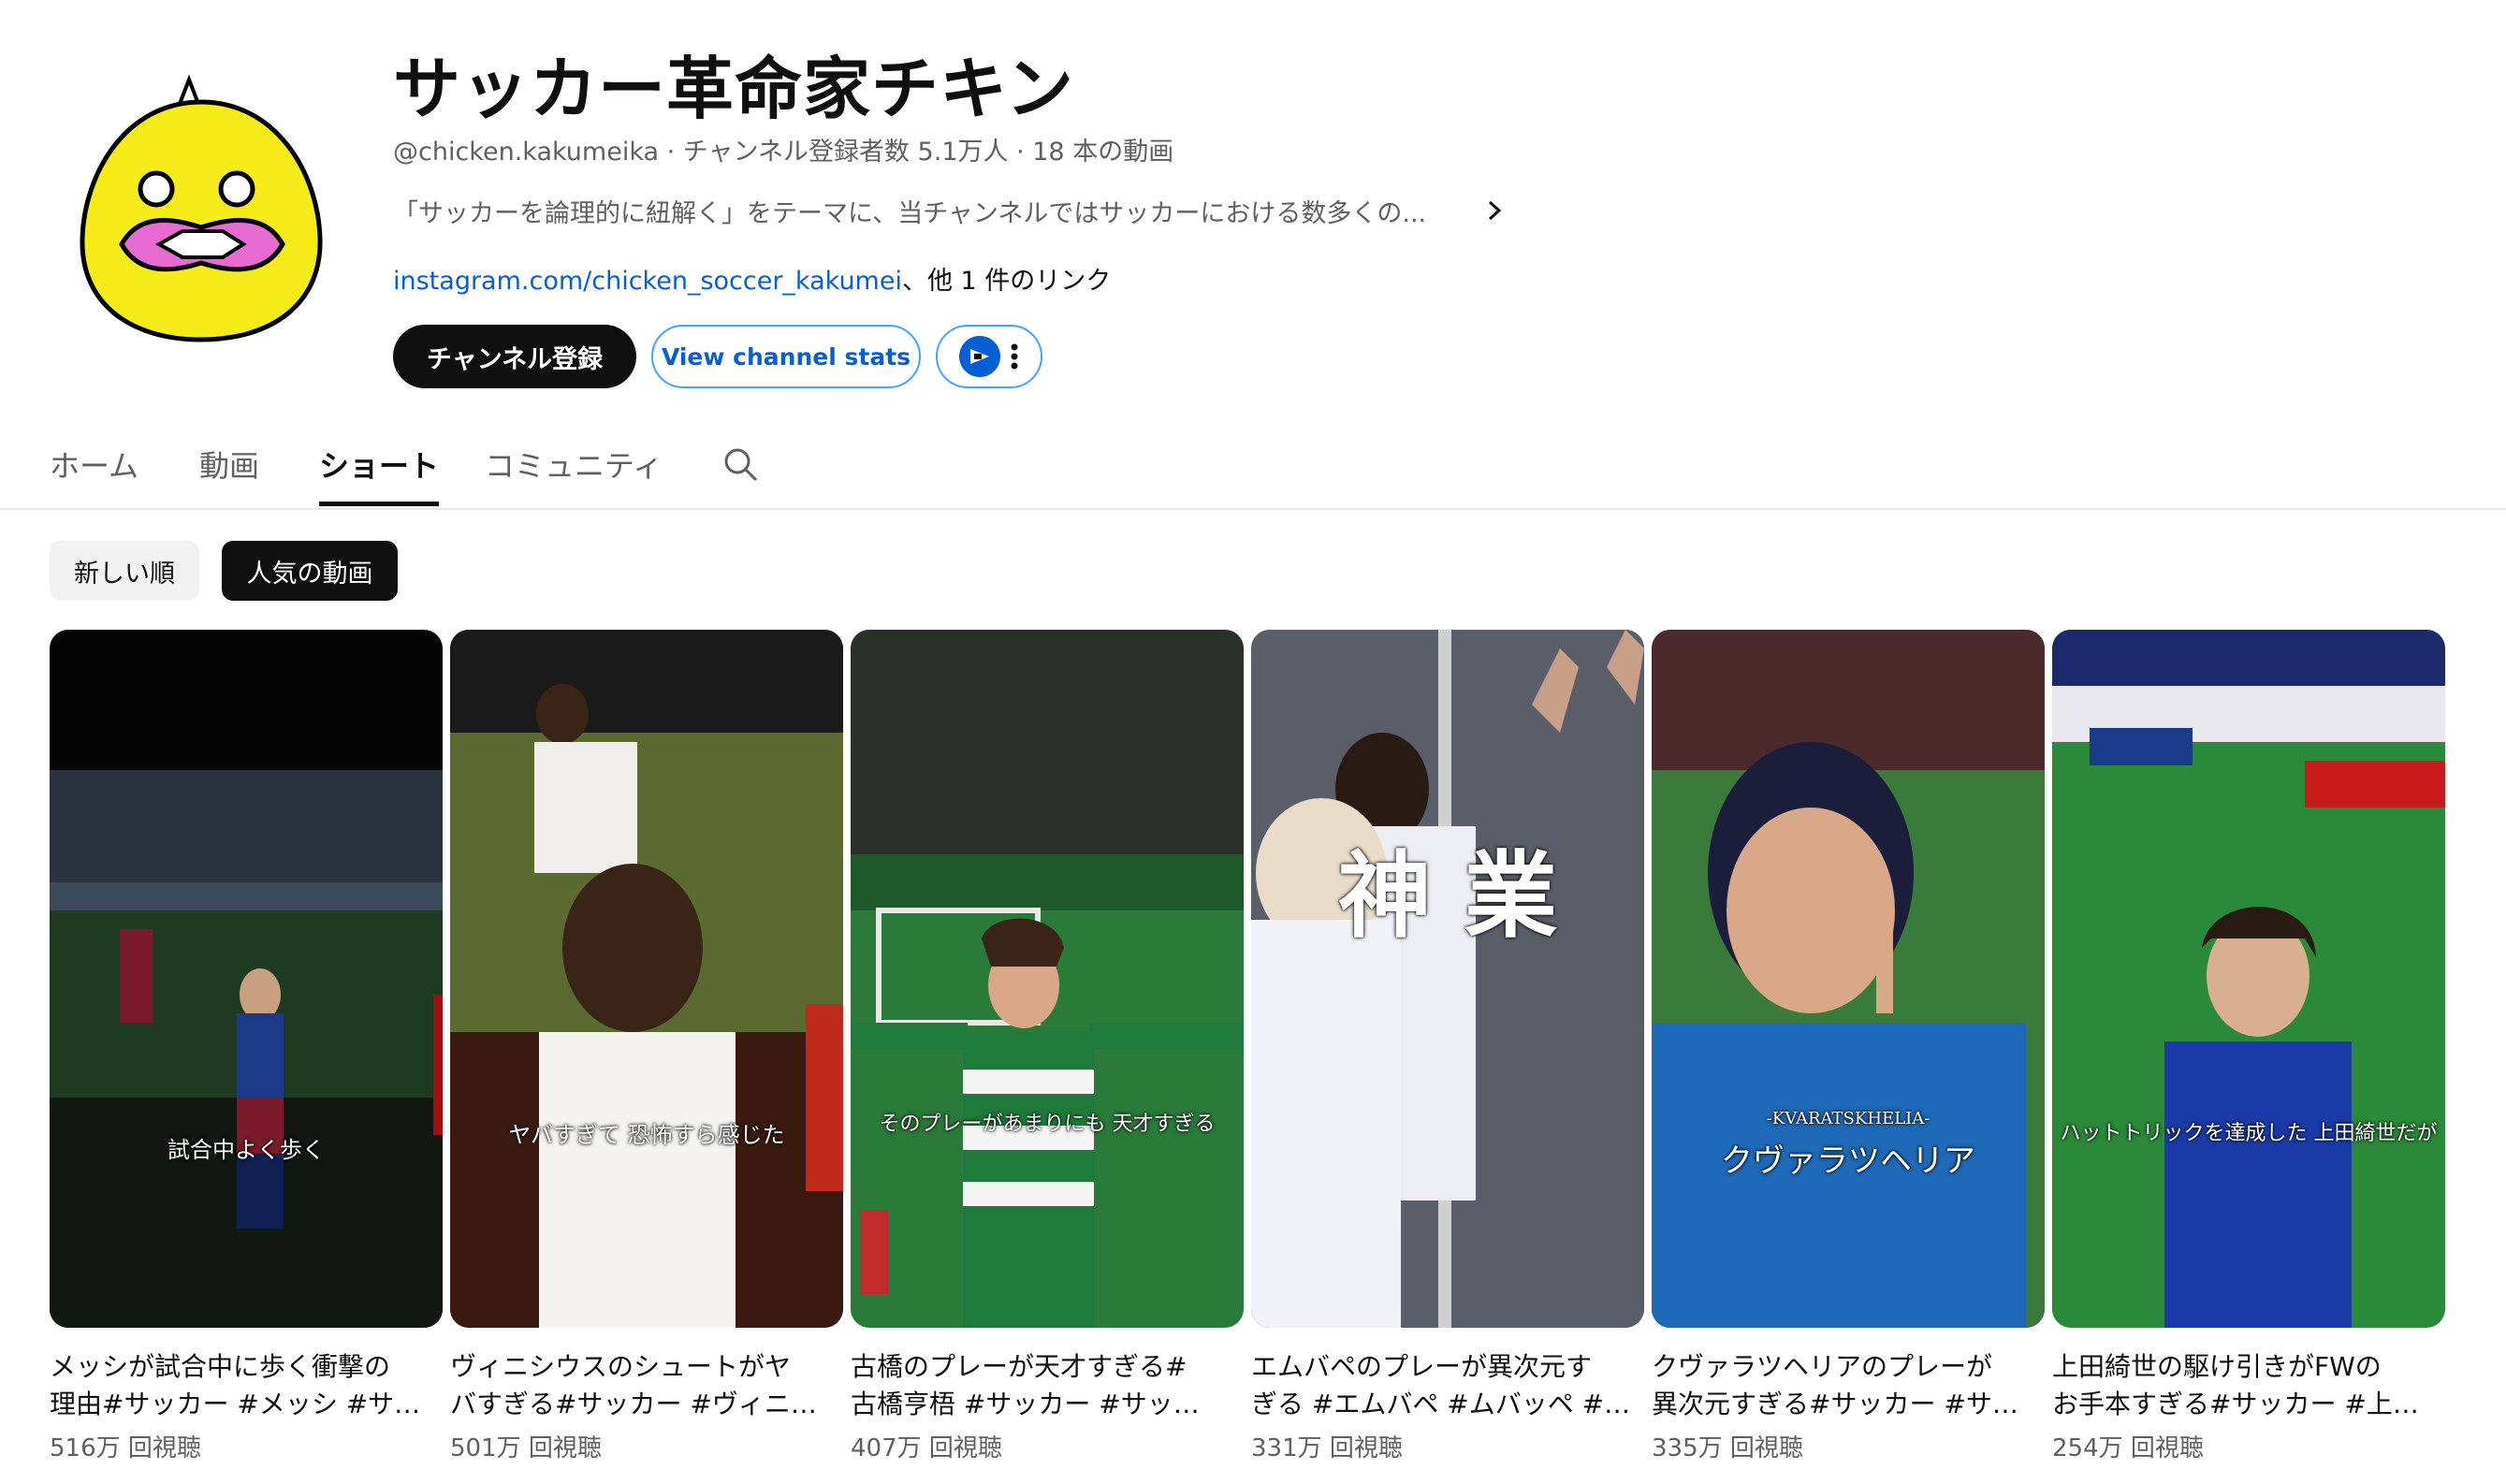  I want to click on subscribe-button: チャンネル登録, so click(514, 356).